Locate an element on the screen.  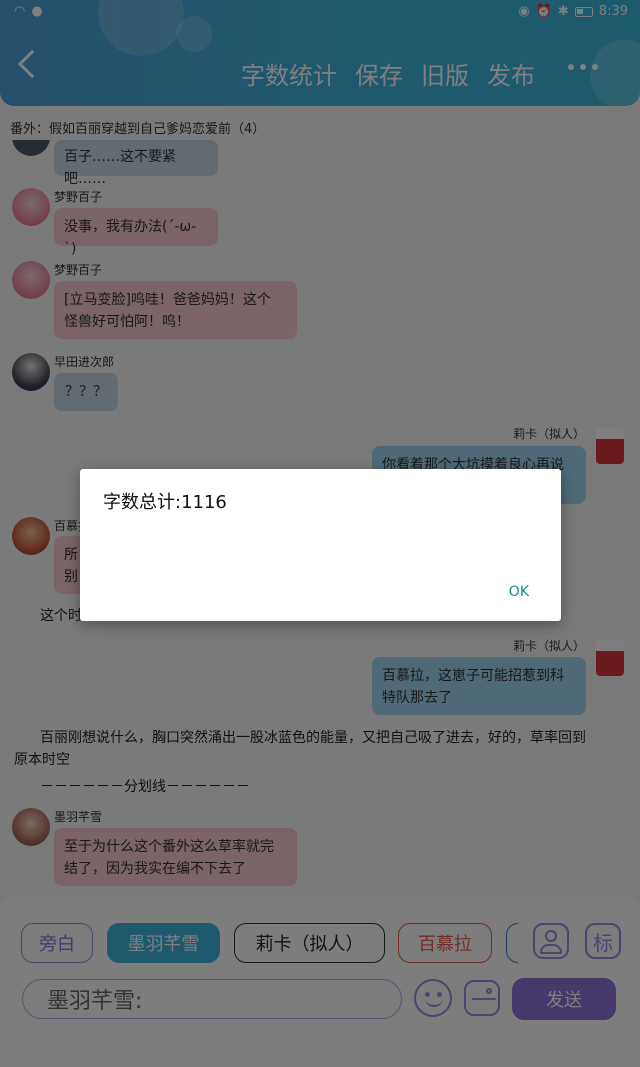
ok-button: OK is located at coordinates (519, 592).